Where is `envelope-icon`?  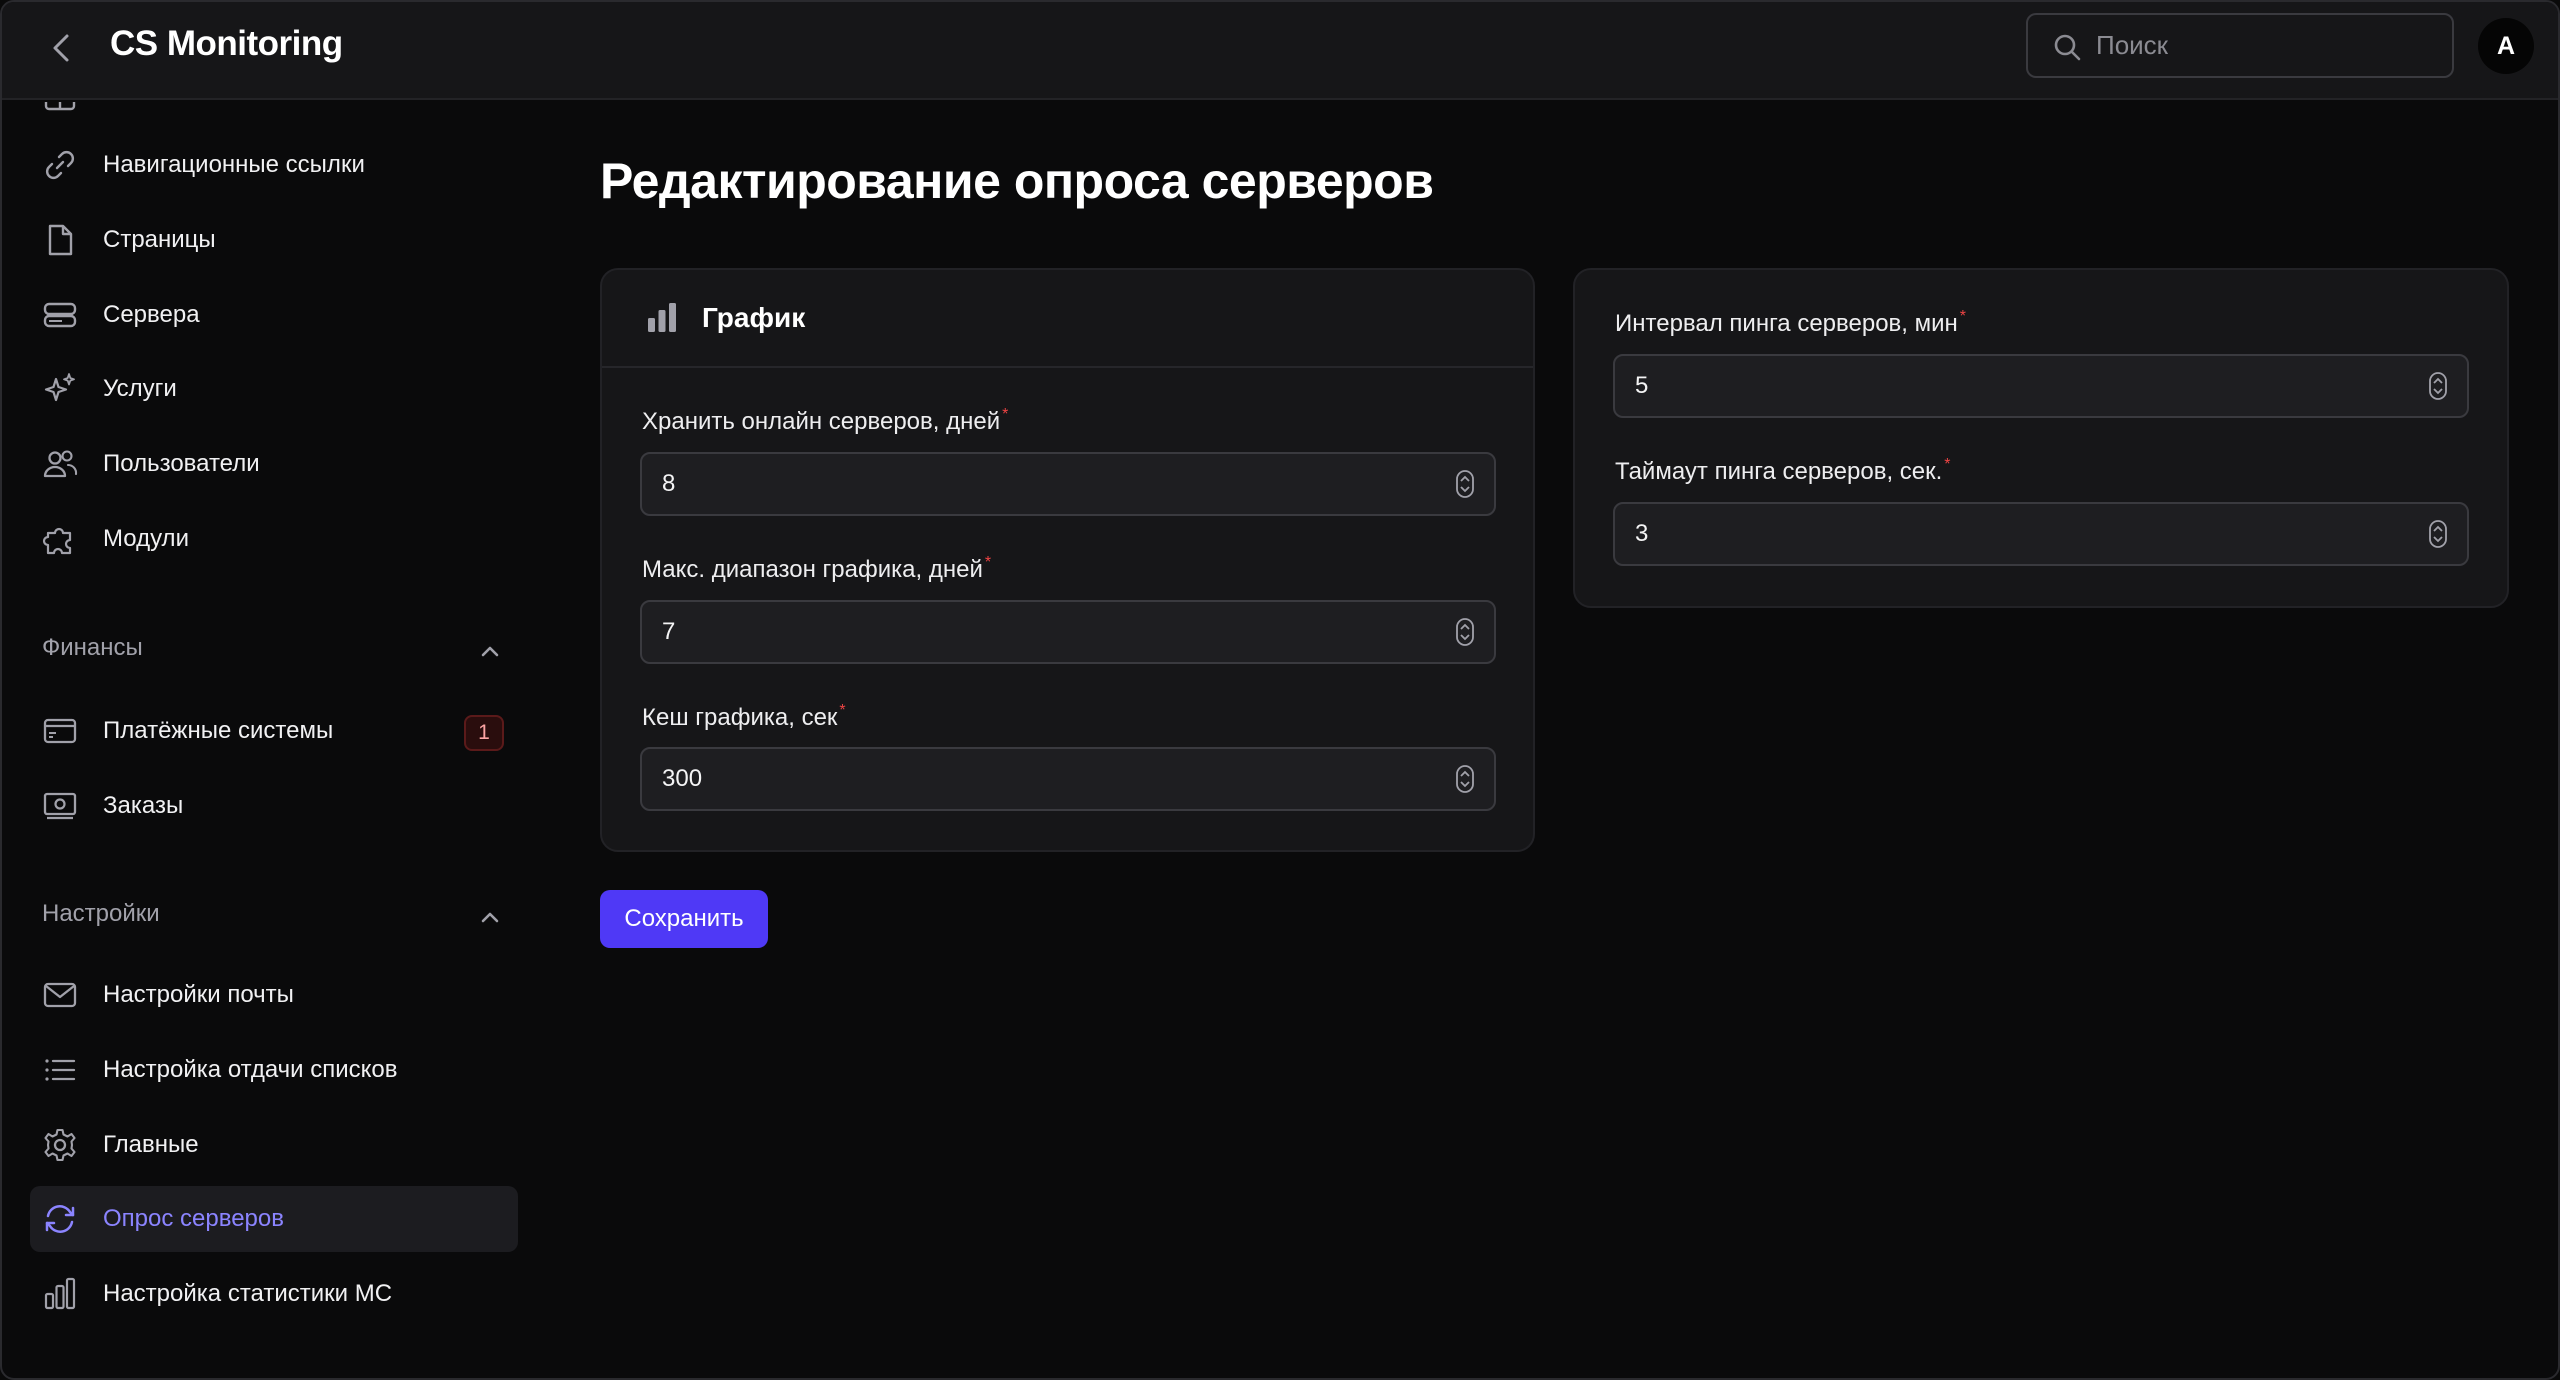
envelope-icon is located at coordinates (60, 995).